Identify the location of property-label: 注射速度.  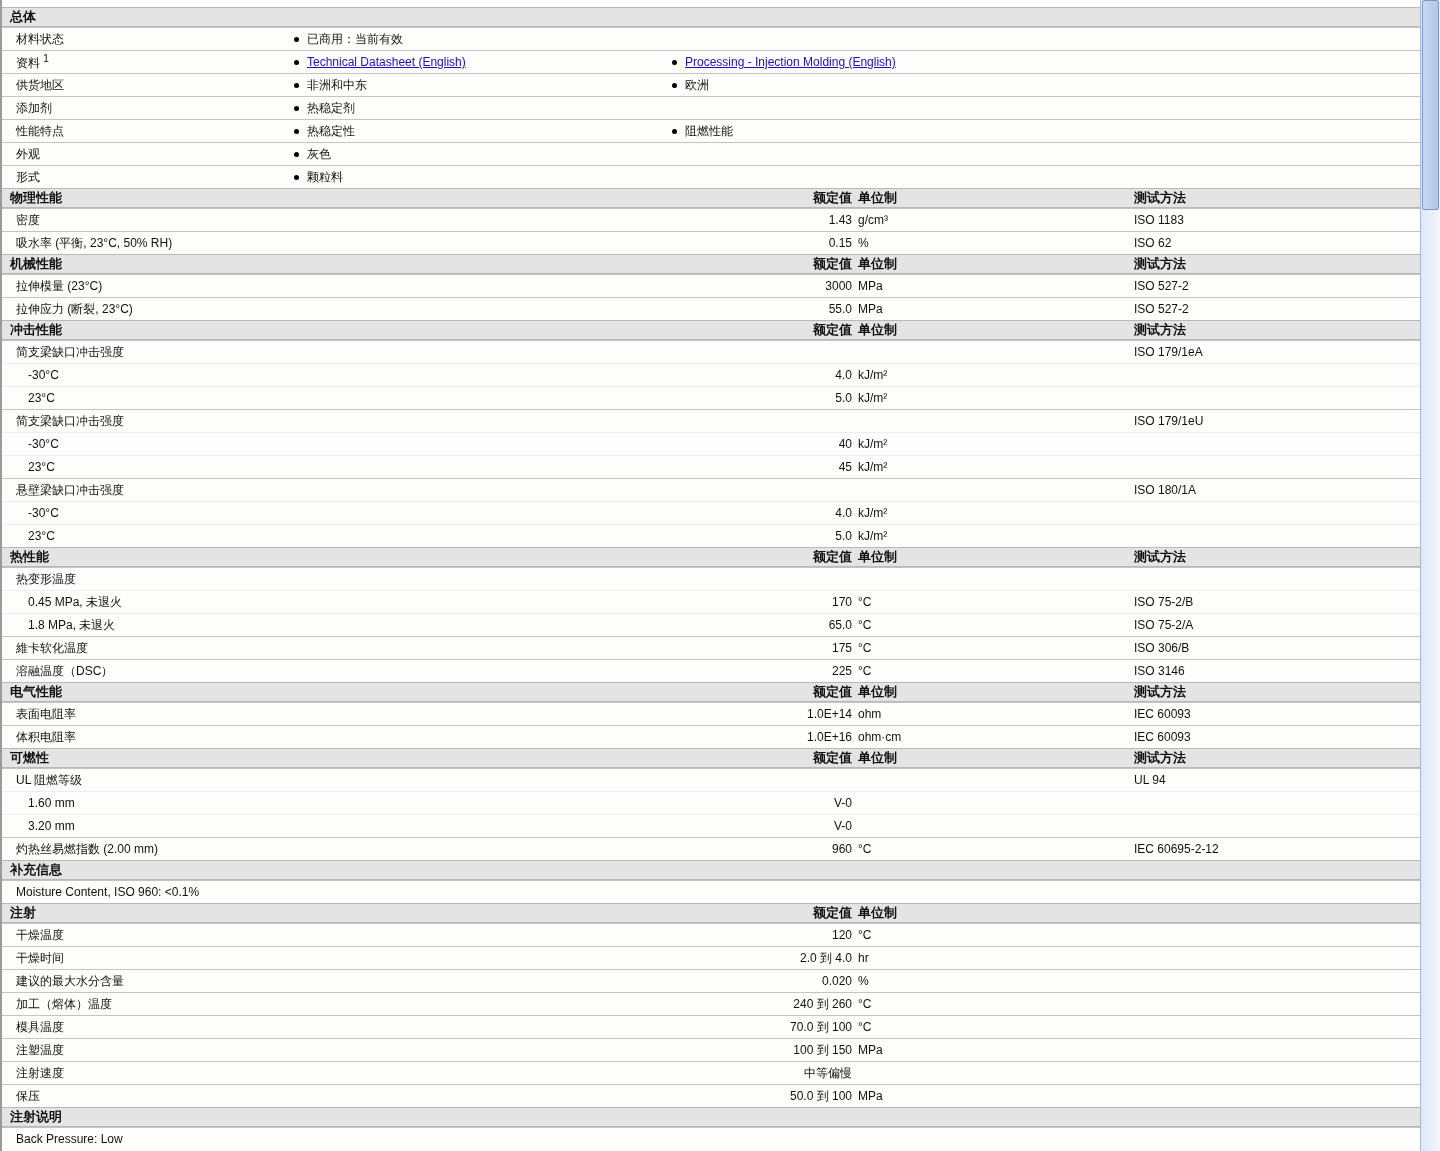
(40, 1073).